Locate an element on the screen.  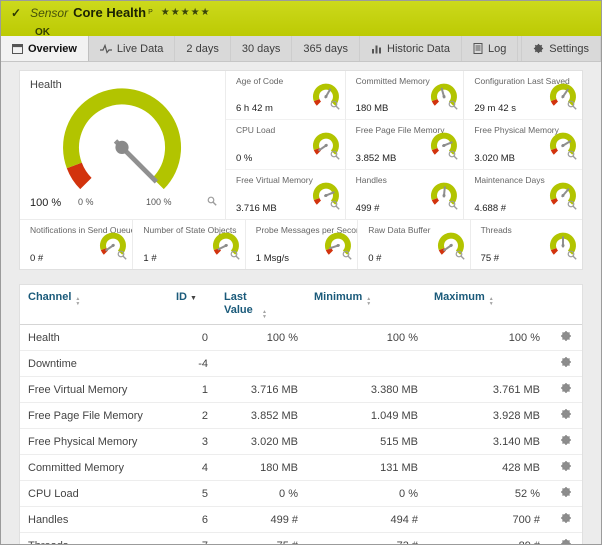
col-header-last-value: Last Value ▲ ▼ is located at coordinates (261, 305).